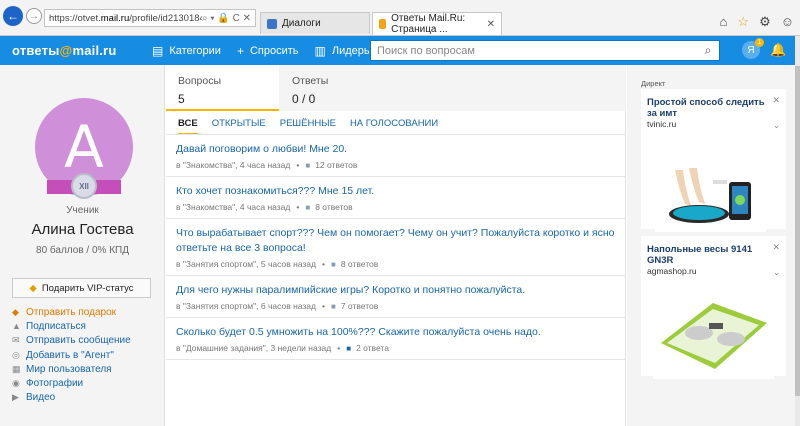  What do you see at coordinates (253, 348) in the screenshot?
I see `question-category: в "Домашние задания", 3 недели назад` at bounding box center [253, 348].